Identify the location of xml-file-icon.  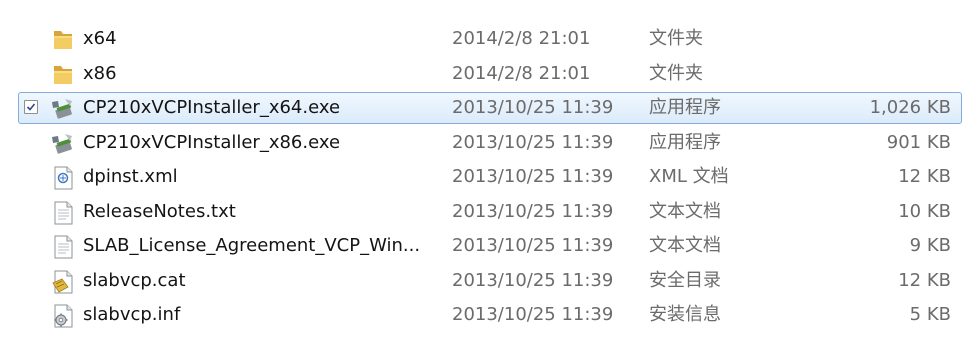
(63, 178).